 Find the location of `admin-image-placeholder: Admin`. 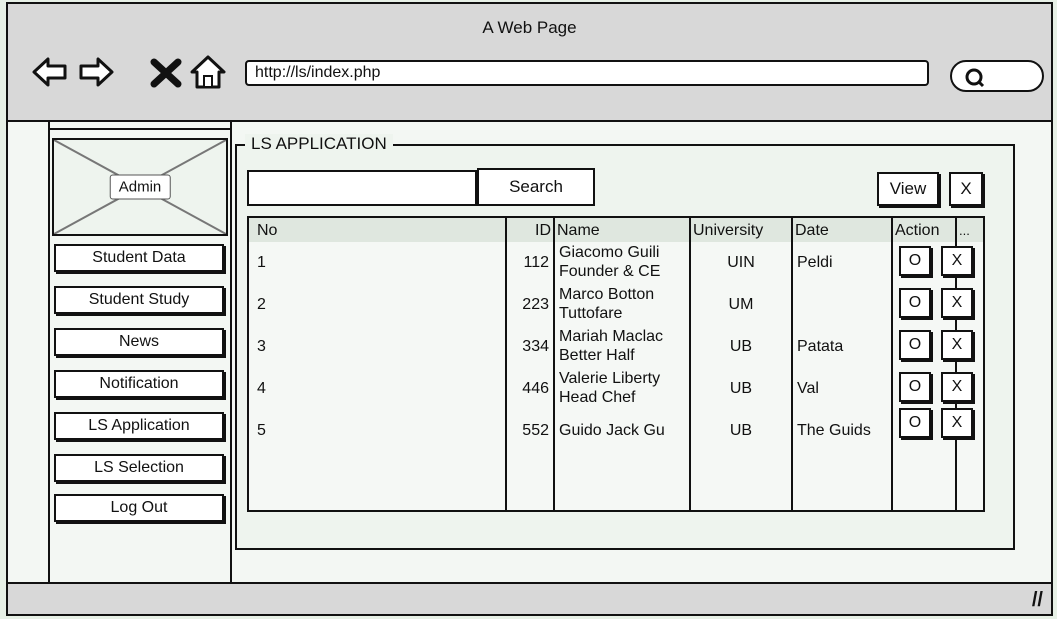

admin-image-placeholder: Admin is located at coordinates (140, 187).